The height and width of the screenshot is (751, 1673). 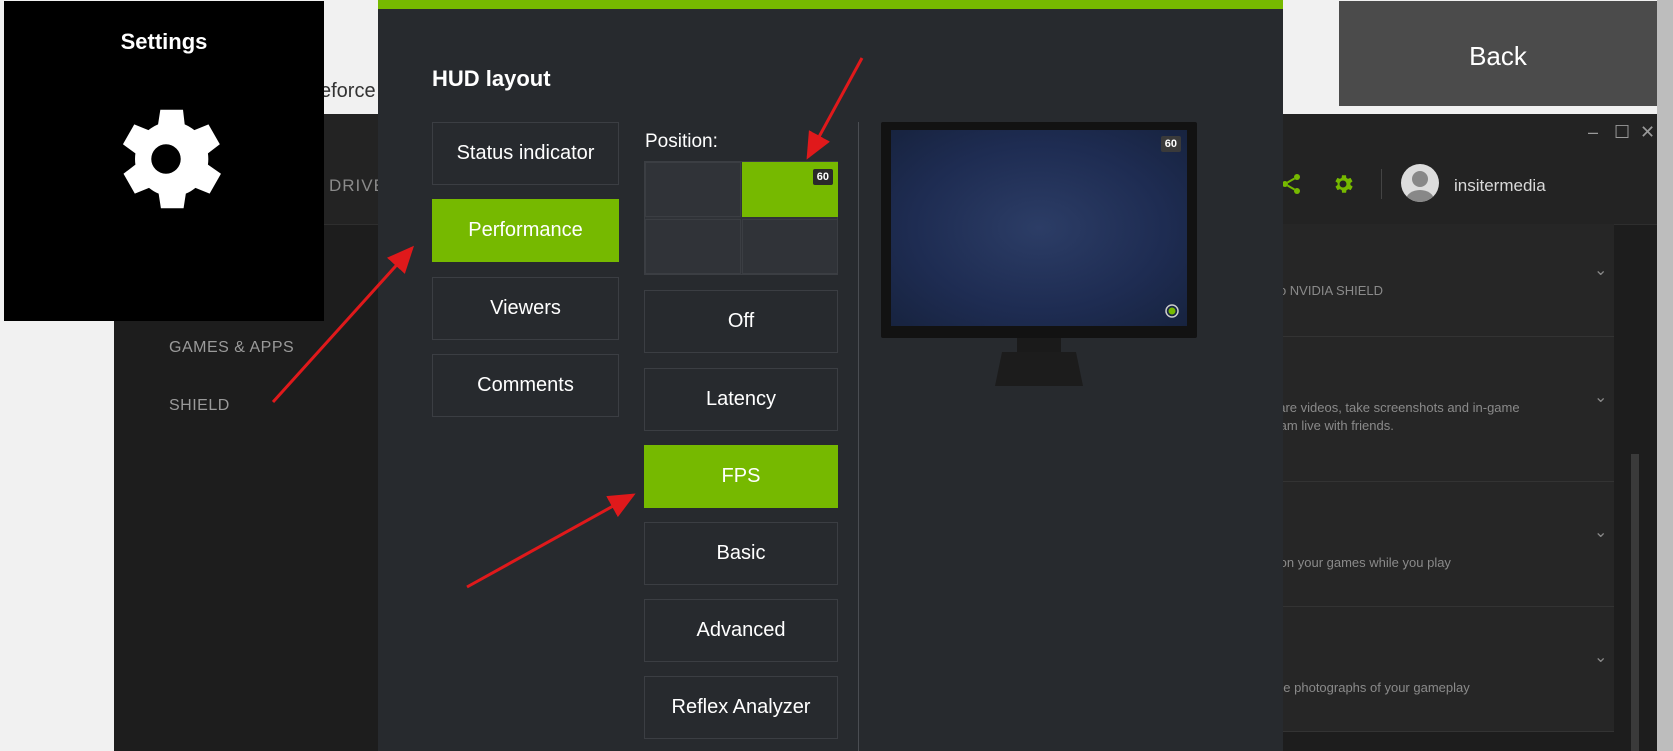 I want to click on option-off: Off, so click(x=741, y=321).